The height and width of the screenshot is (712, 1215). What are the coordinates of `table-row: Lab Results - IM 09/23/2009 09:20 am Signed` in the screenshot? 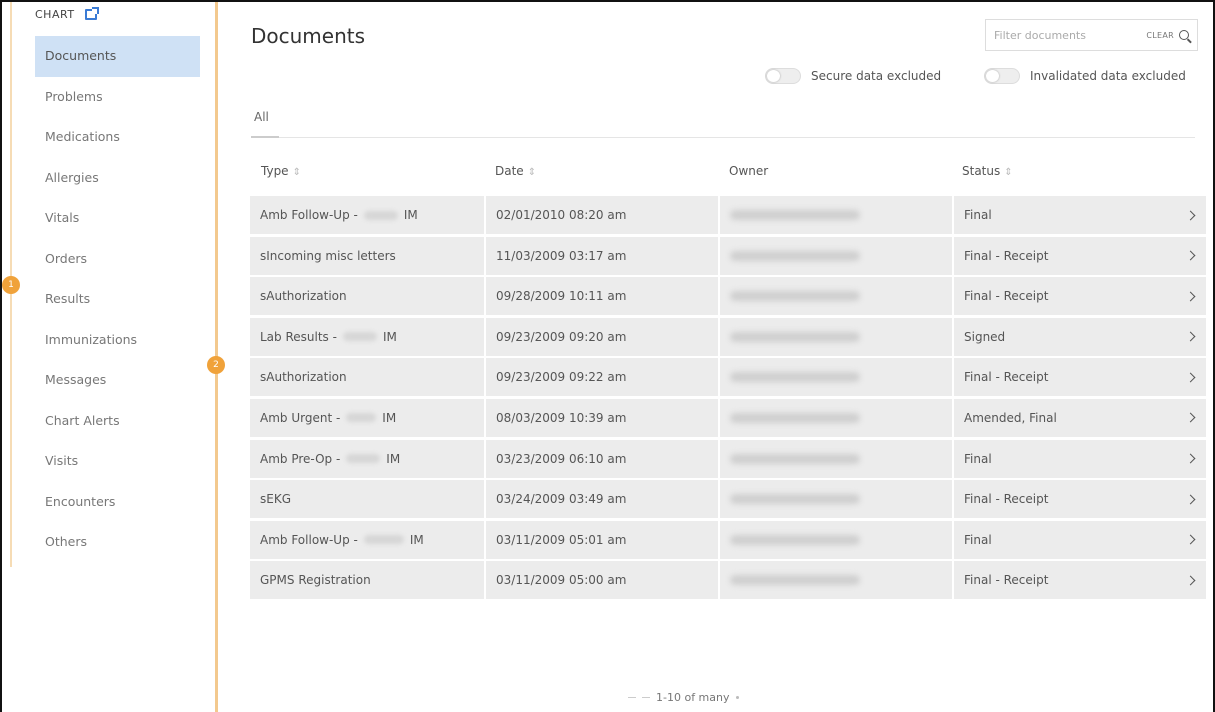 It's located at (728, 338).